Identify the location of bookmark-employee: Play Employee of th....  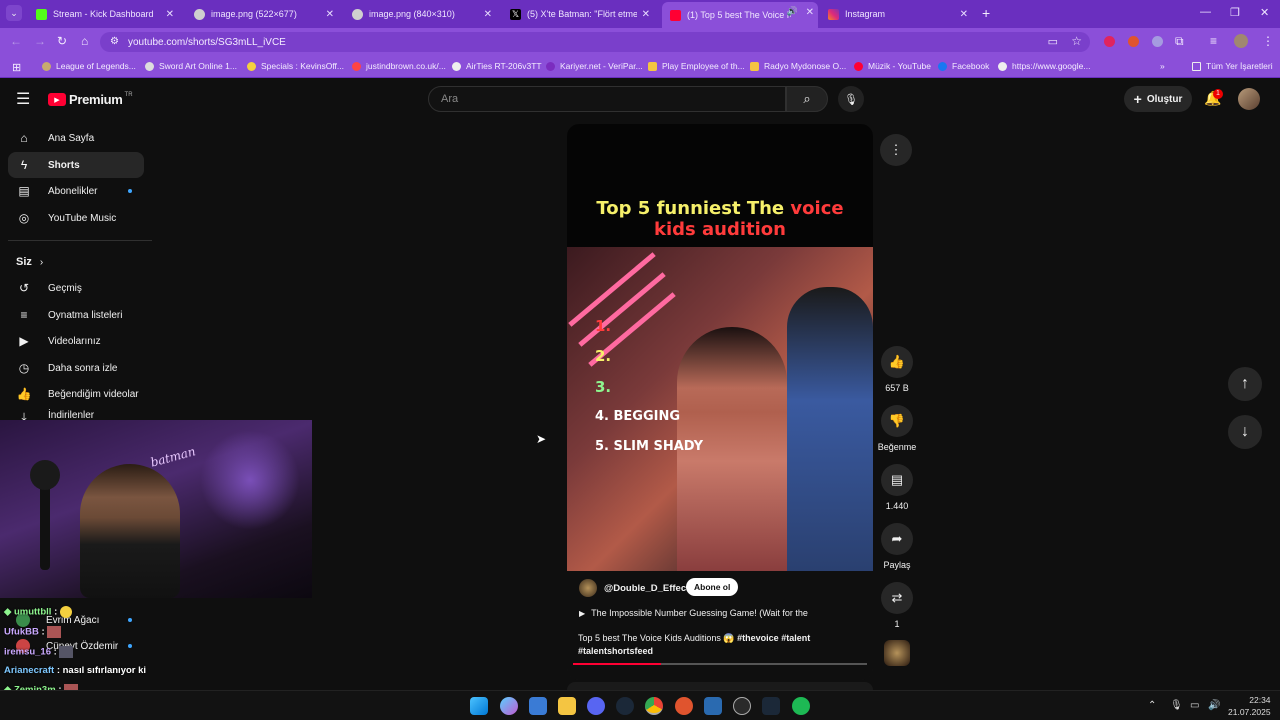
(696, 66).